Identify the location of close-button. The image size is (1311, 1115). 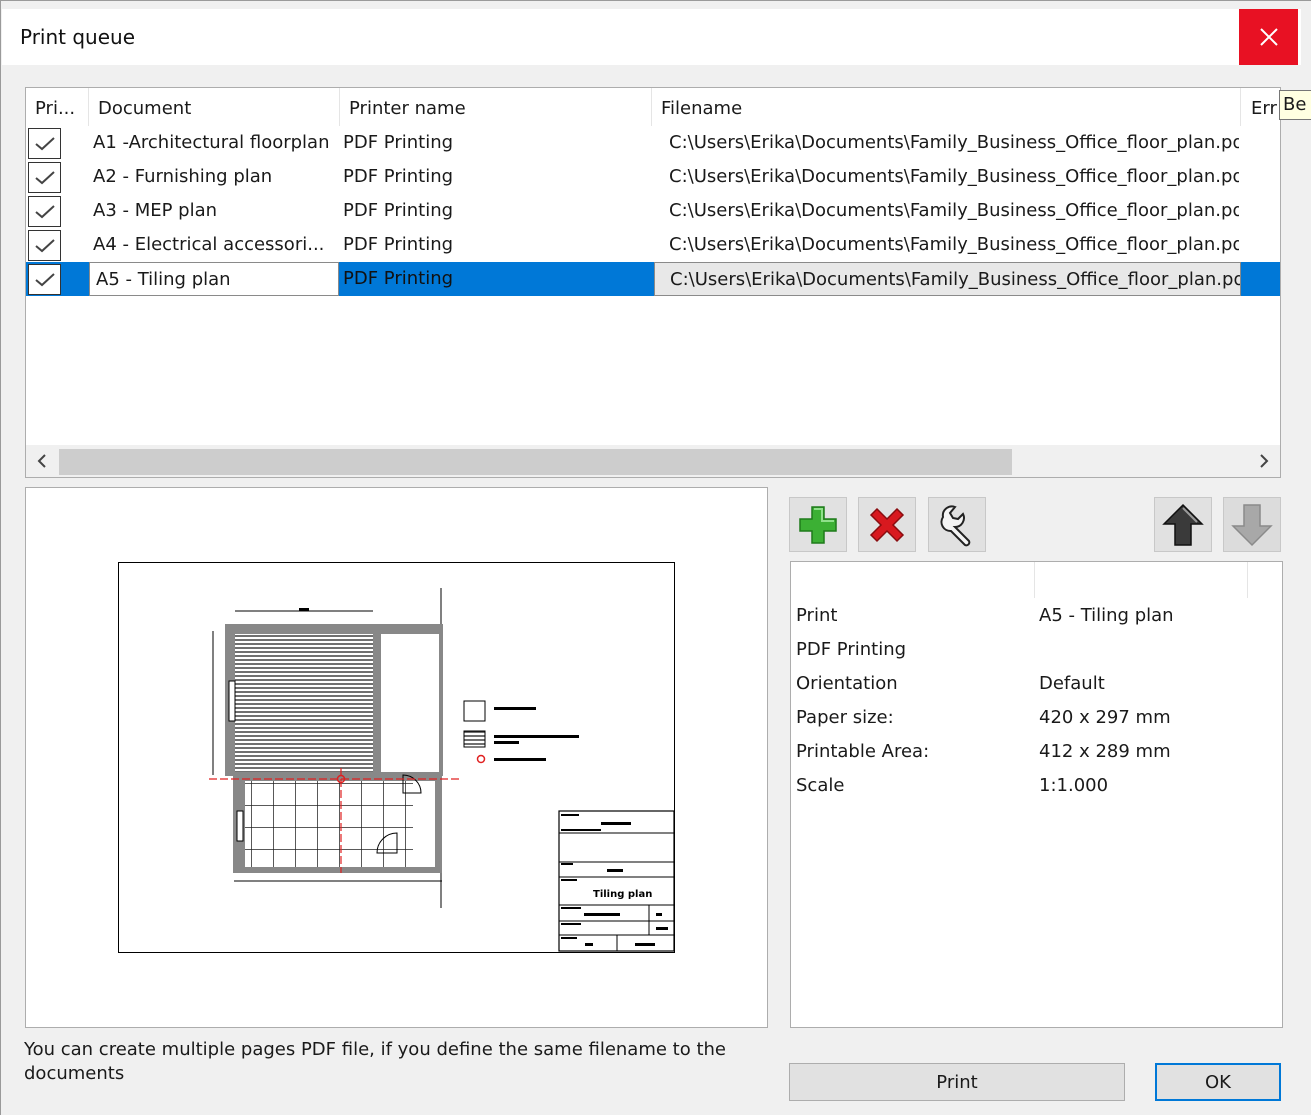
(1268, 37).